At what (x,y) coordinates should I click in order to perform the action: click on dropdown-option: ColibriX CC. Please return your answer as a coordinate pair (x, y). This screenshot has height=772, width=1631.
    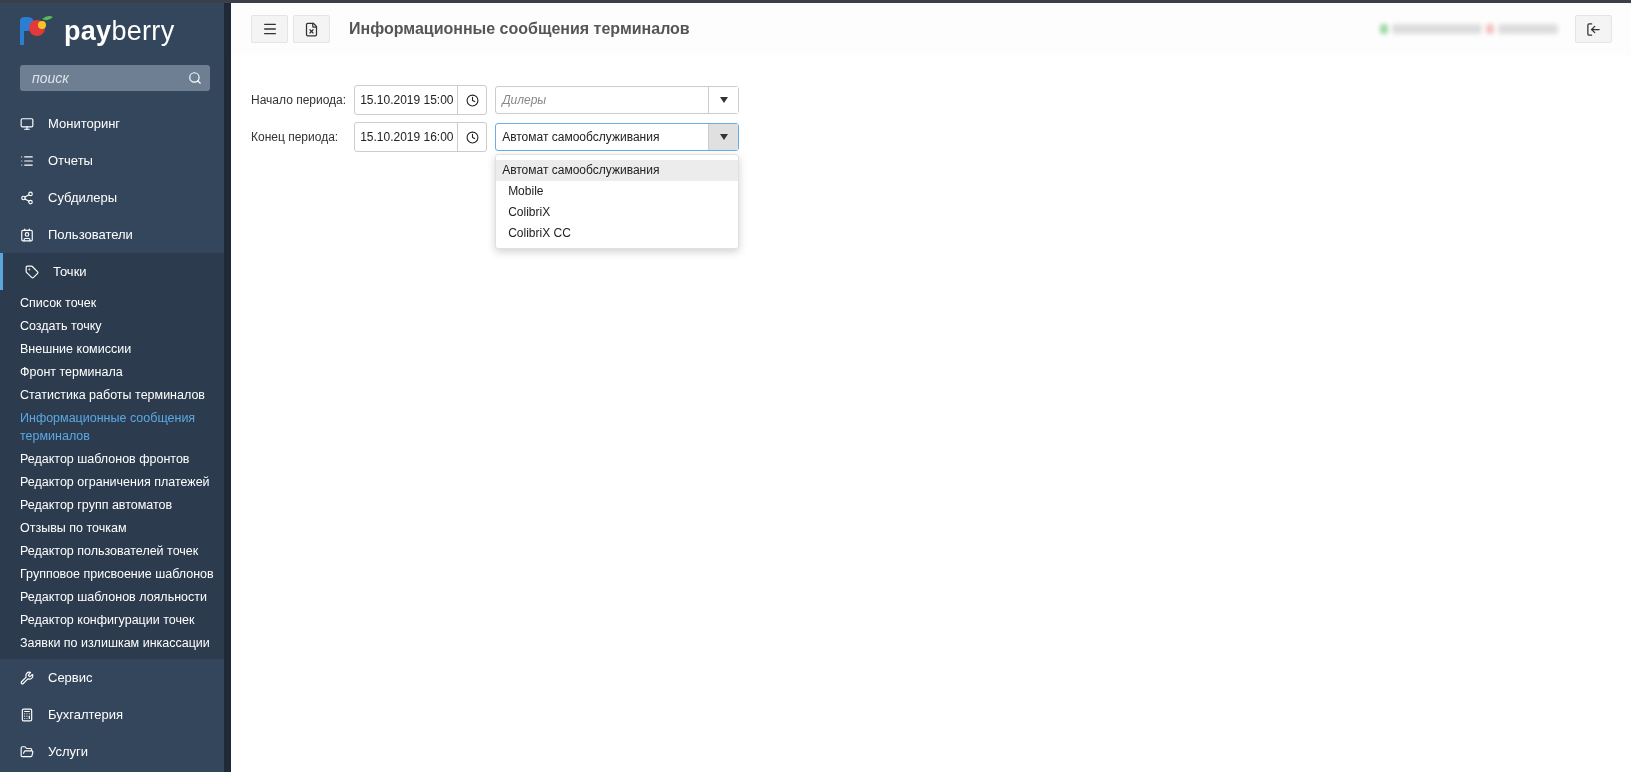
    Looking at the image, I should click on (617, 233).